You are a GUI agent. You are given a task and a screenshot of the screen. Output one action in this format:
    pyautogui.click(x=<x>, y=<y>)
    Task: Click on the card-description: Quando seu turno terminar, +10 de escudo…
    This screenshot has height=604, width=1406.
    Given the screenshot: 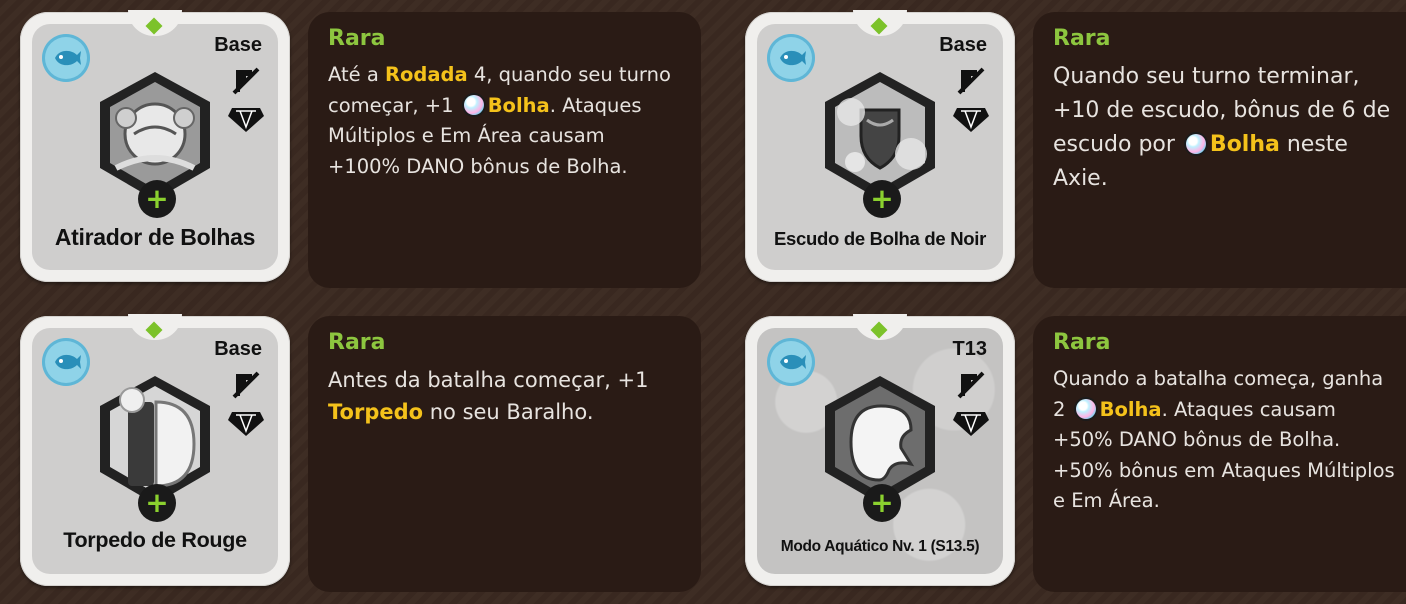 What is the action you would take?
    pyautogui.click(x=1226, y=128)
    